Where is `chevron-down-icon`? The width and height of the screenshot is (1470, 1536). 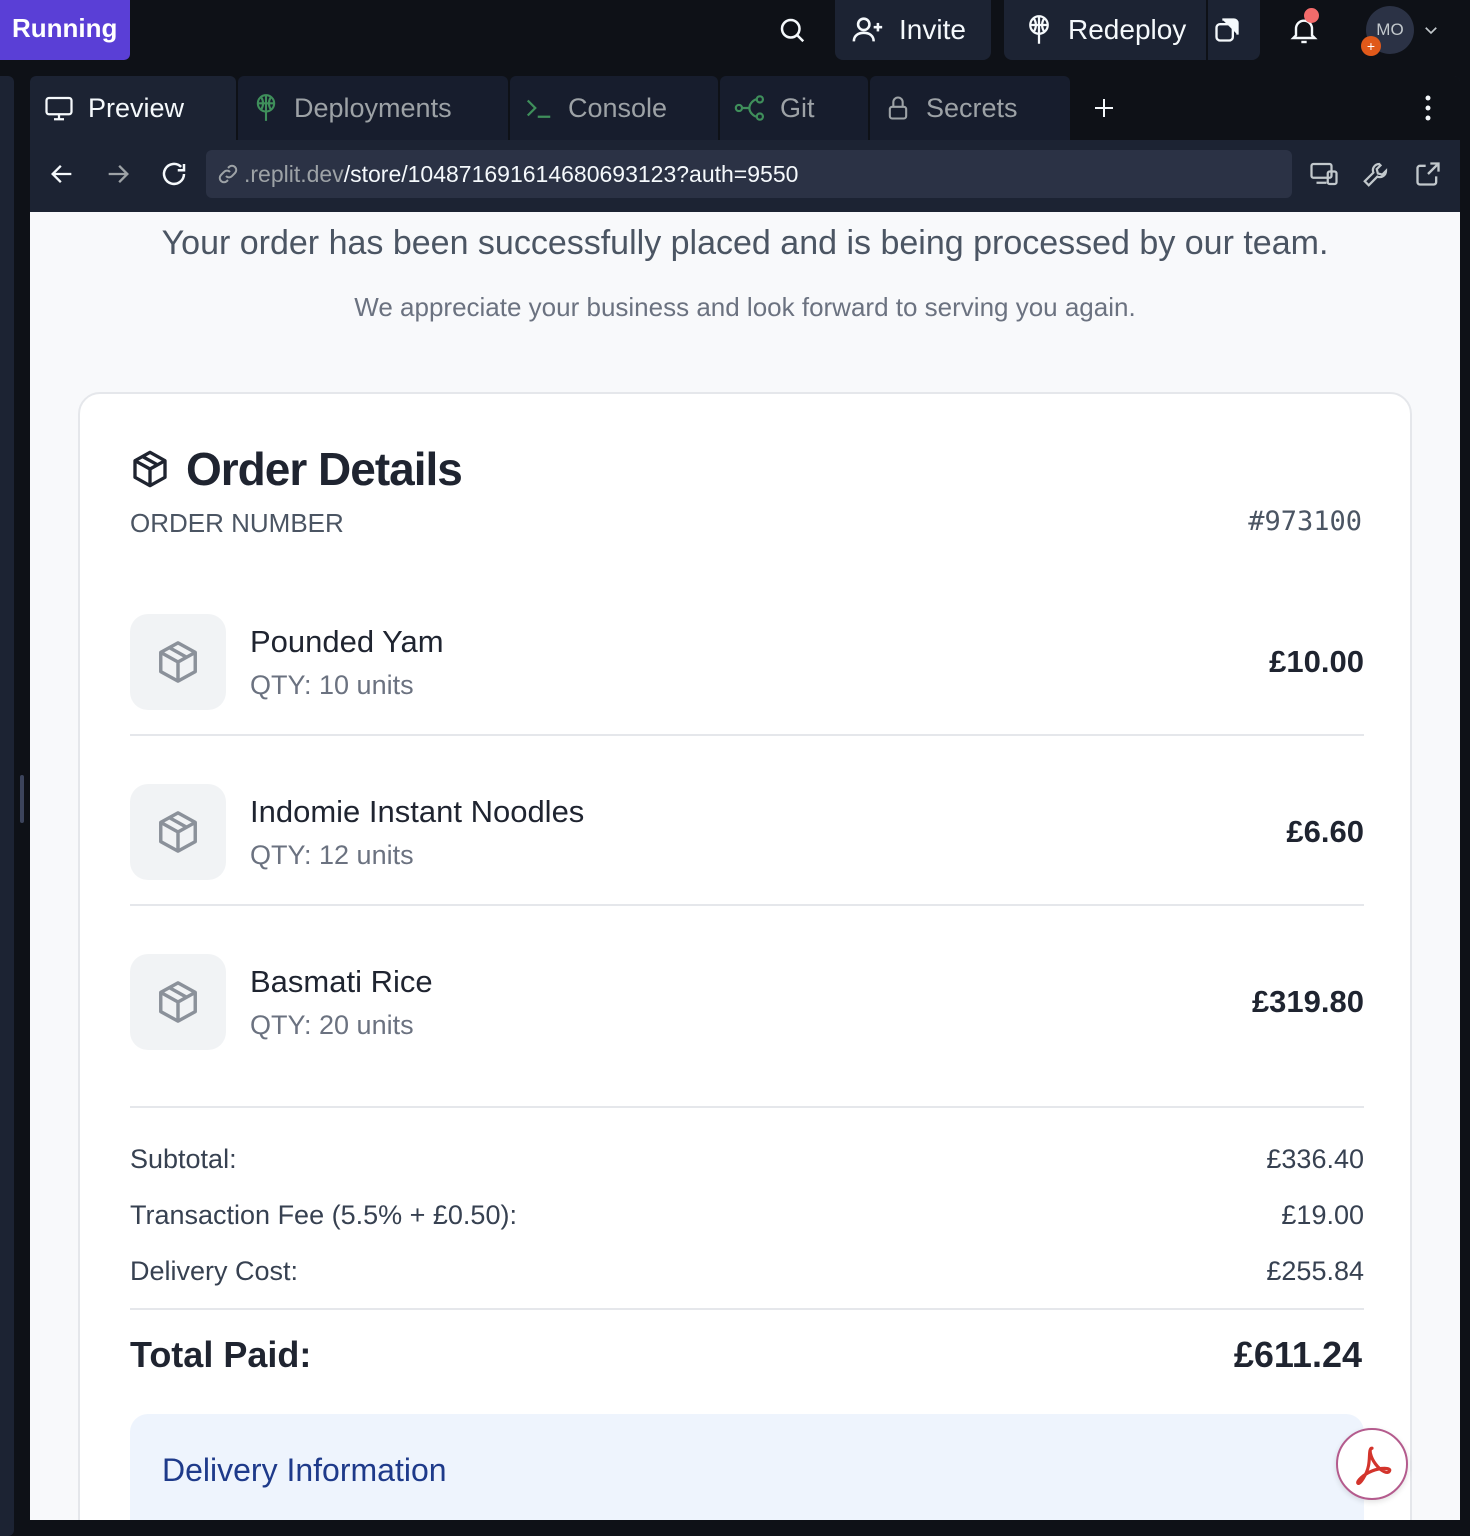
chevron-down-icon is located at coordinates (1431, 31).